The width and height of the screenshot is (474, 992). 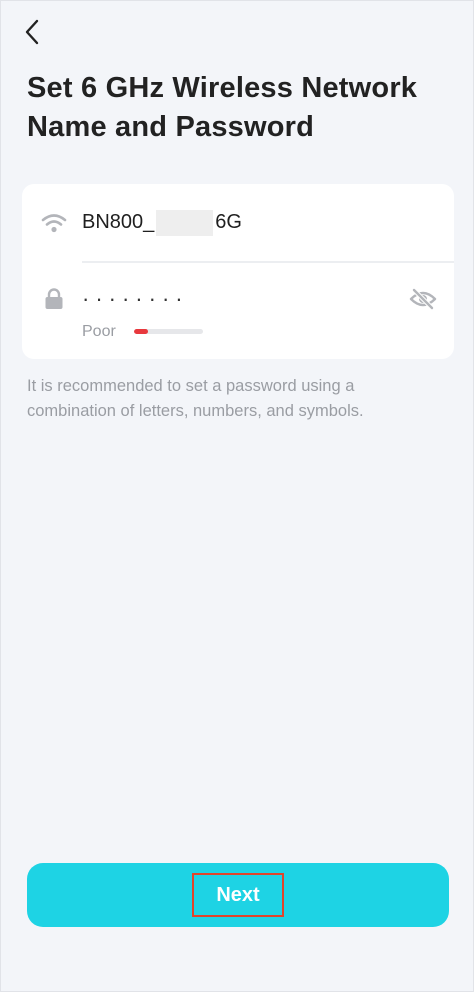 I want to click on password-strength-label: Poor, so click(x=99, y=331).